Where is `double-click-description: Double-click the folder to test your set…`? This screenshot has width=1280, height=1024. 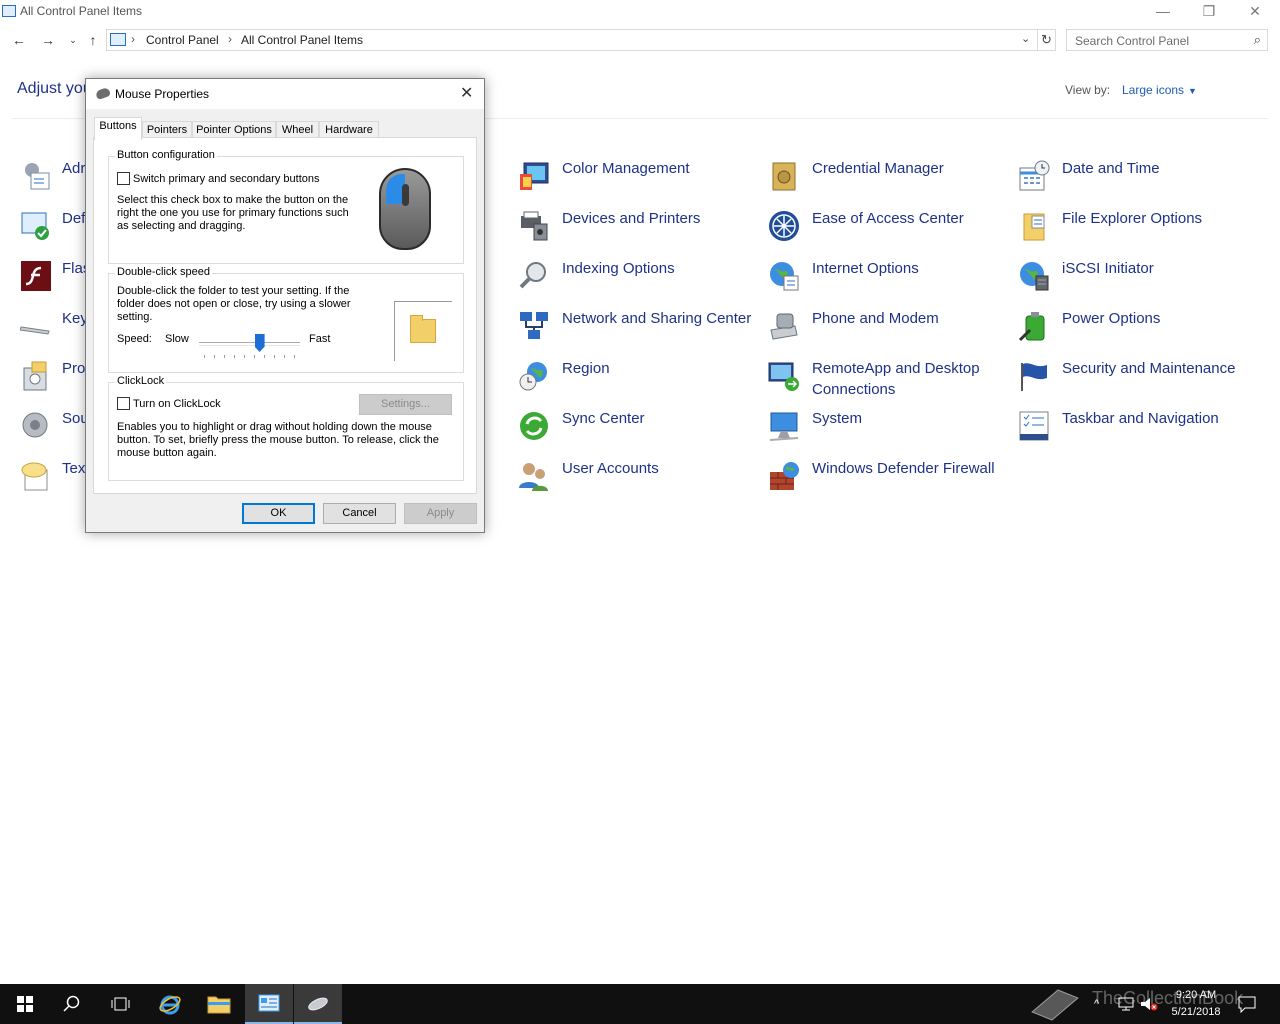 double-click-description: Double-click the folder to test your set… is located at coordinates (234, 304).